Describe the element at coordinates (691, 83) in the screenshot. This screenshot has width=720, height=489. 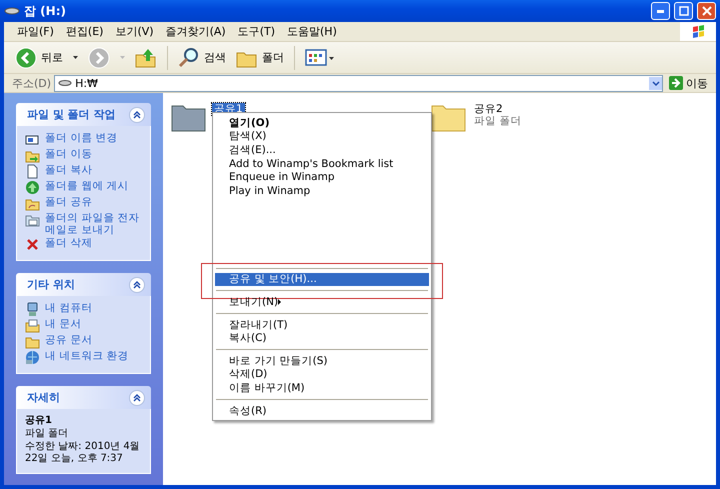
I see `go-button: 이동` at that location.